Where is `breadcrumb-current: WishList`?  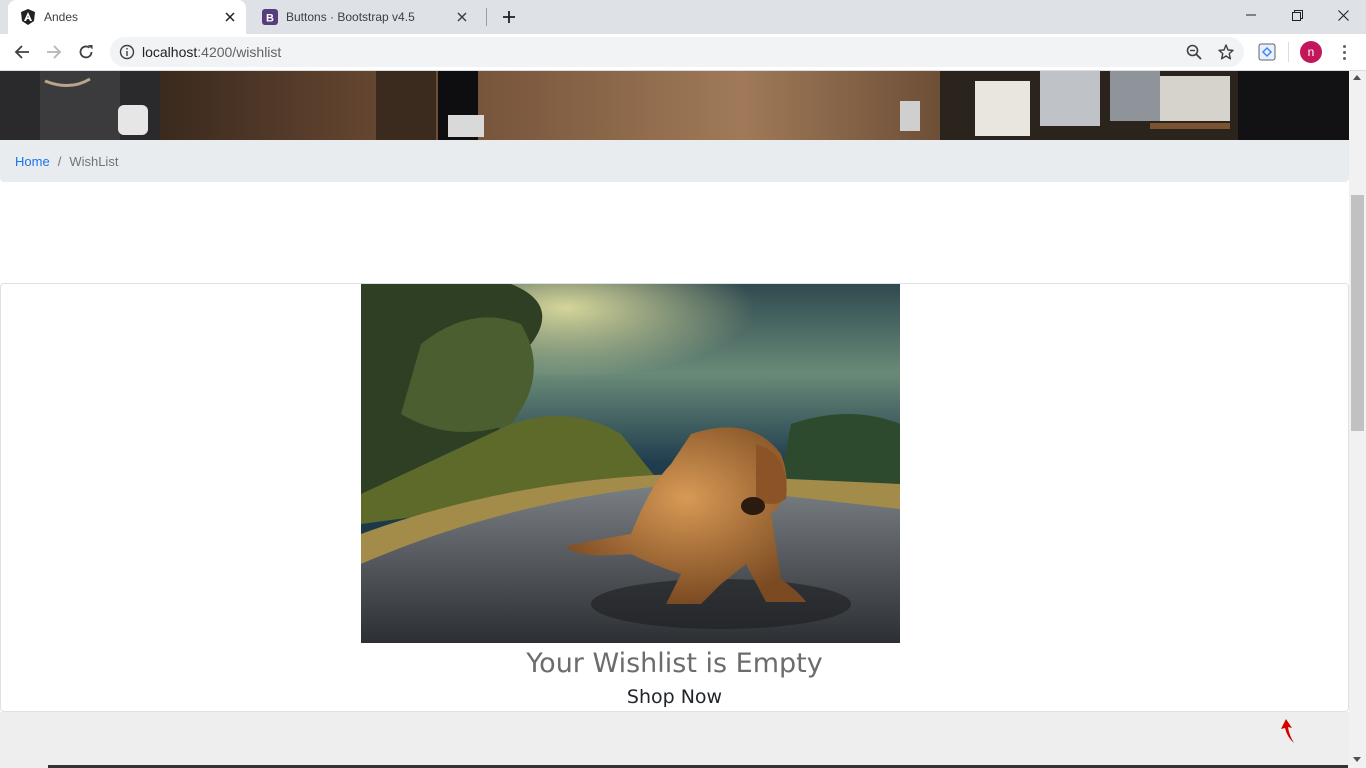
breadcrumb-current: WishList is located at coordinates (94, 161).